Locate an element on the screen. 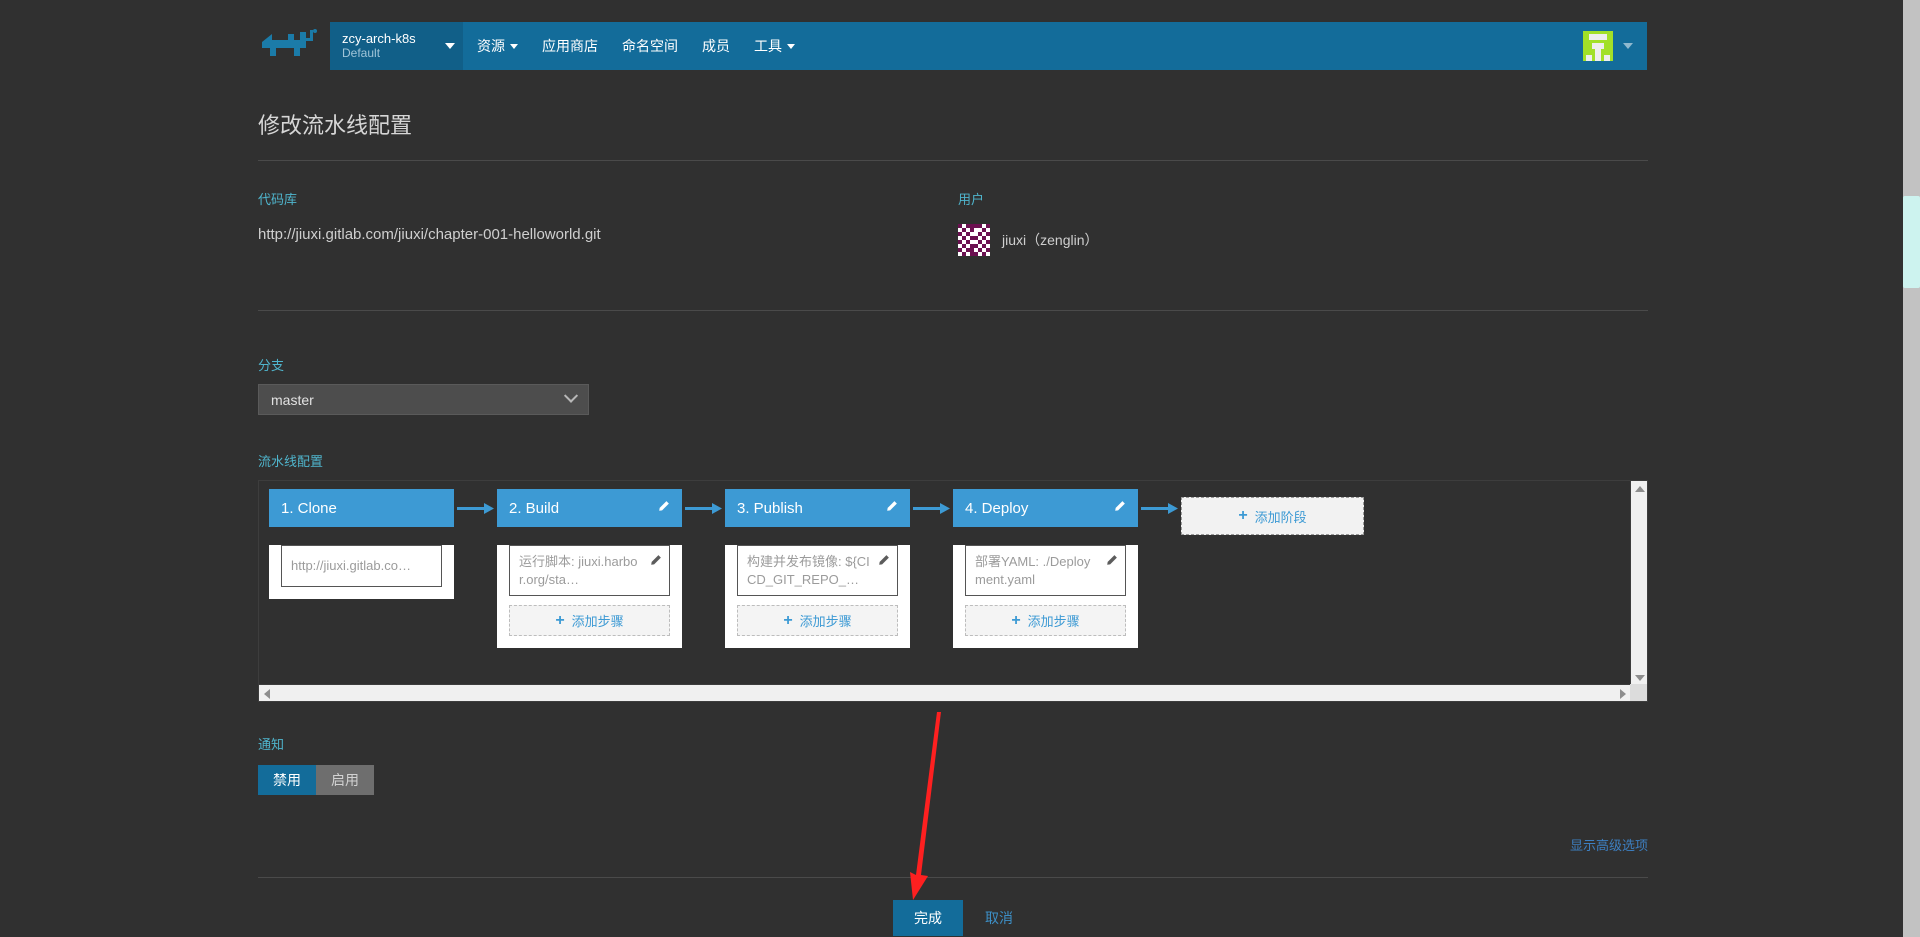  rancher-cow-logo is located at coordinates (289, 46).